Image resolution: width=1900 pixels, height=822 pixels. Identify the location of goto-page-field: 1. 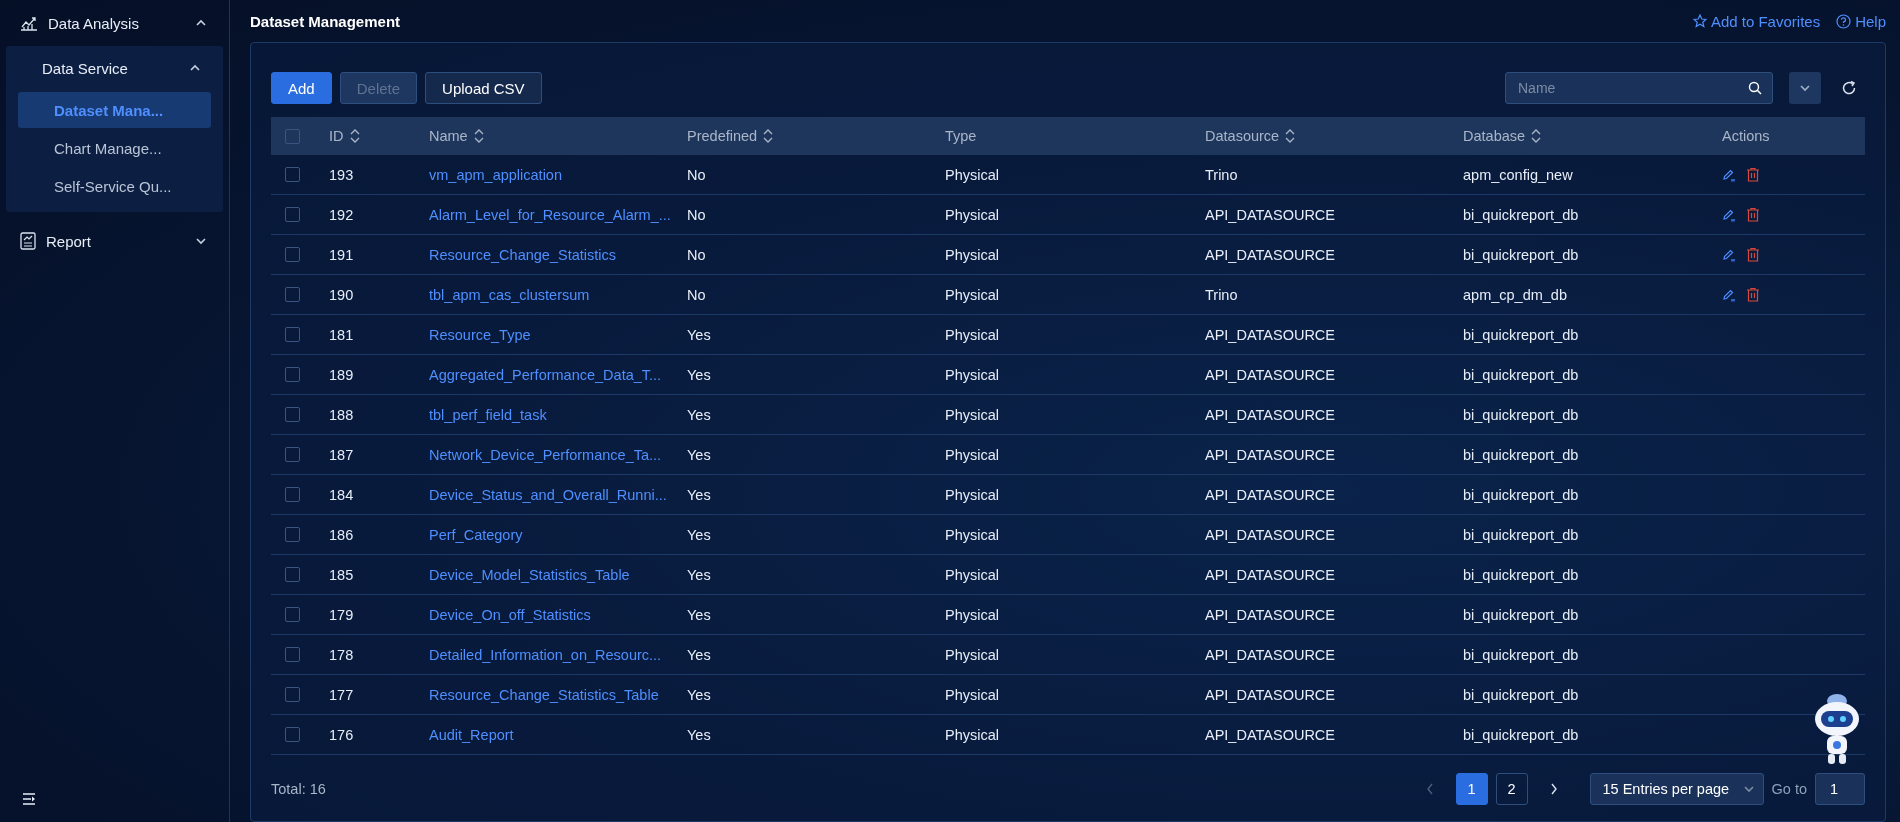
(1840, 789).